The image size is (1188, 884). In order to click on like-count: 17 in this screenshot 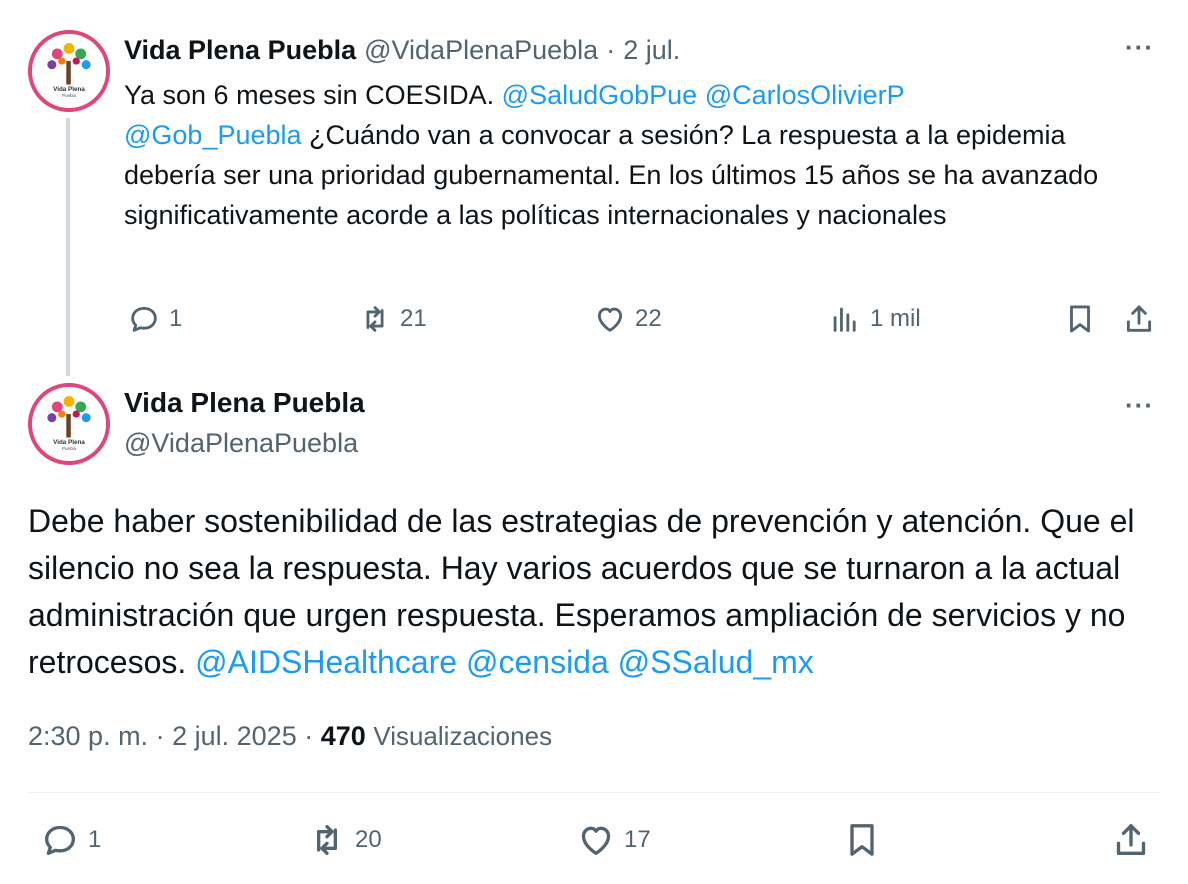, I will do `click(637, 839)`.